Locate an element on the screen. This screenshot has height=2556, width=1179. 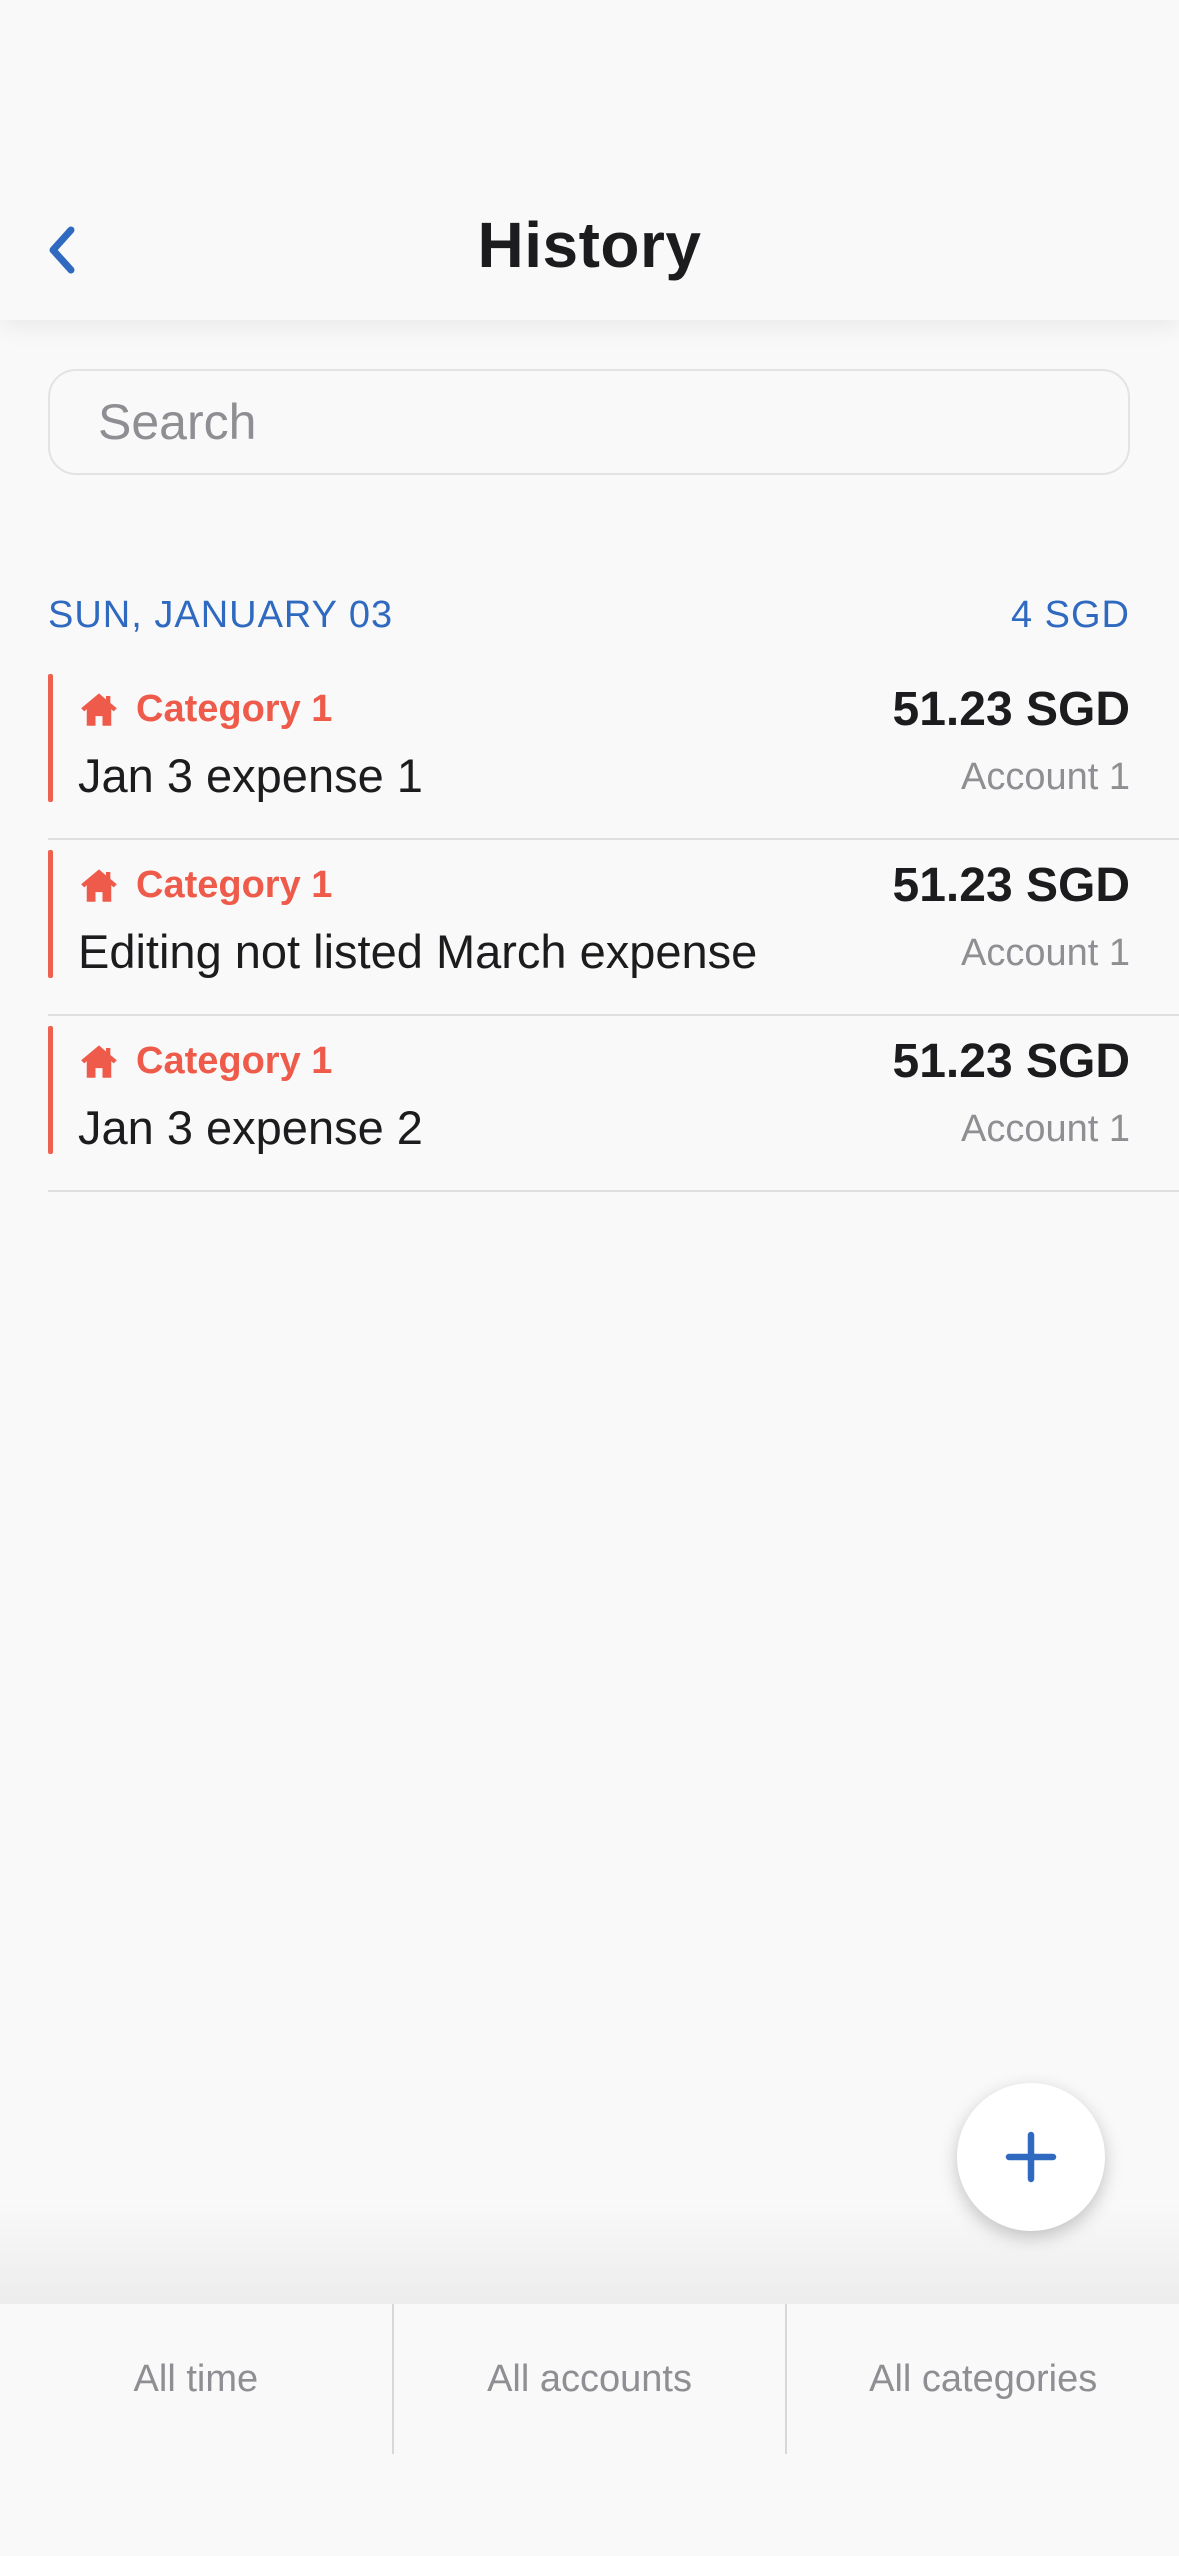
add-transaction-button is located at coordinates (1031, 2157).